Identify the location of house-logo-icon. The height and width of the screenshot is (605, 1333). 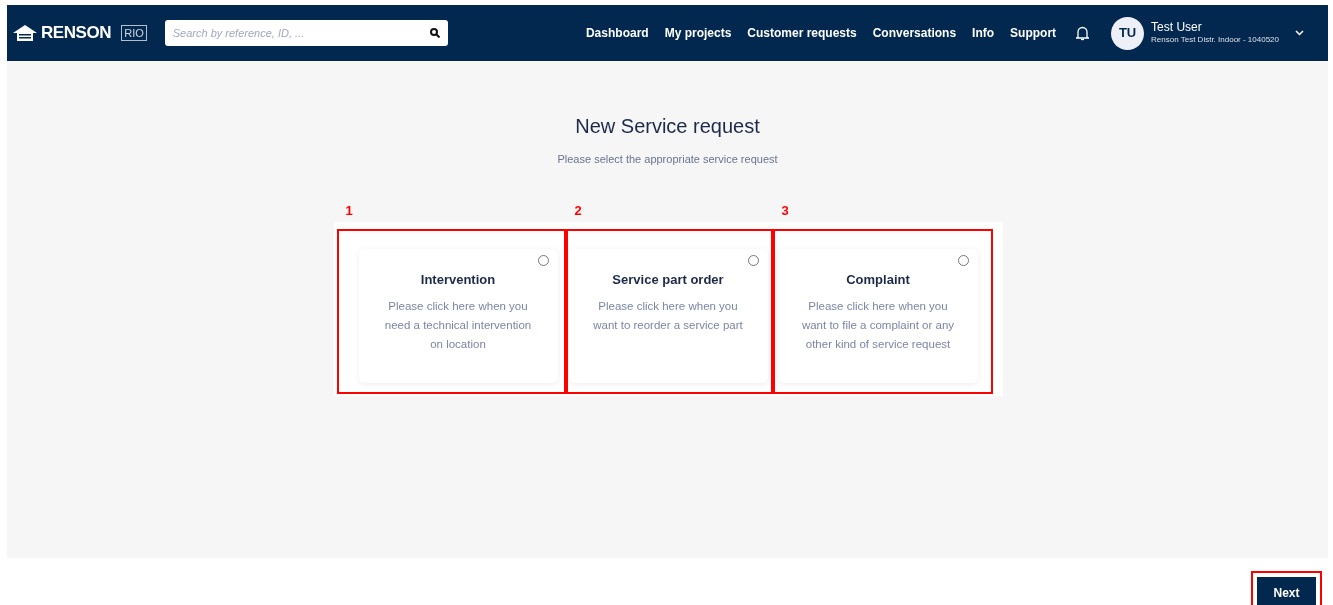
(25, 33).